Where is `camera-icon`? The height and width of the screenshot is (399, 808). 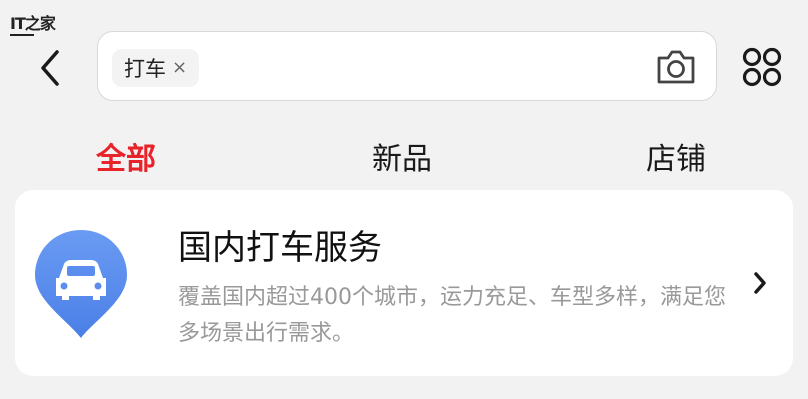
camera-icon is located at coordinates (676, 67).